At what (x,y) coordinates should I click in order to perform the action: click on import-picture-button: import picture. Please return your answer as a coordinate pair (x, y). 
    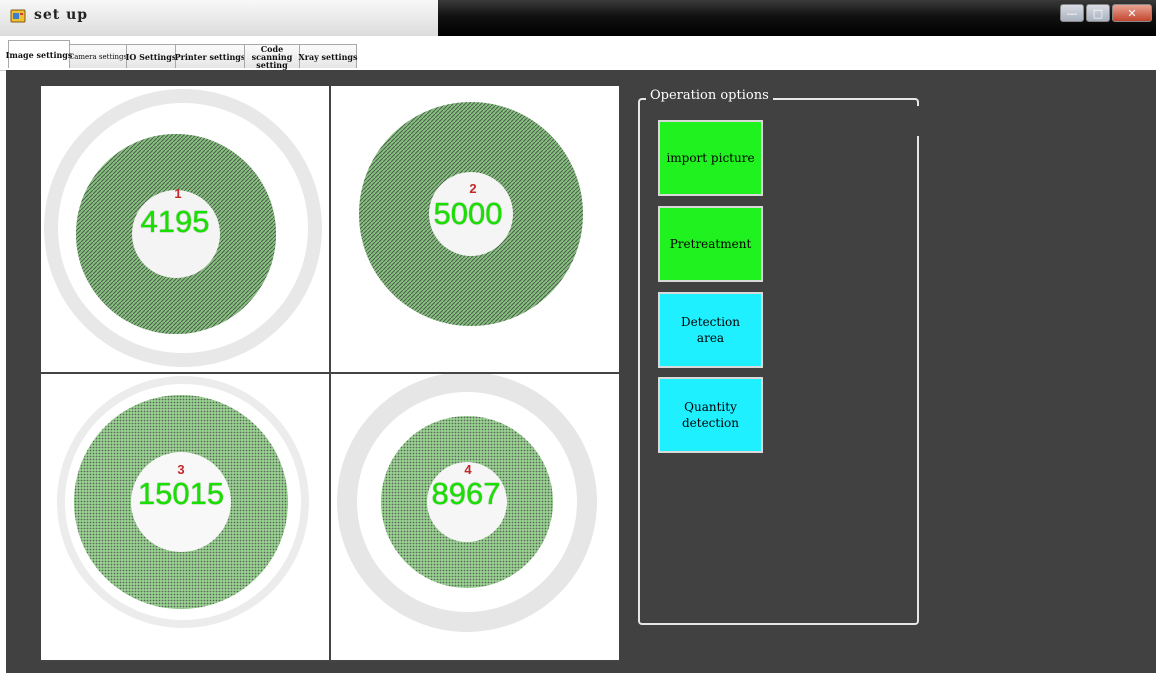
    Looking at the image, I should click on (710, 158).